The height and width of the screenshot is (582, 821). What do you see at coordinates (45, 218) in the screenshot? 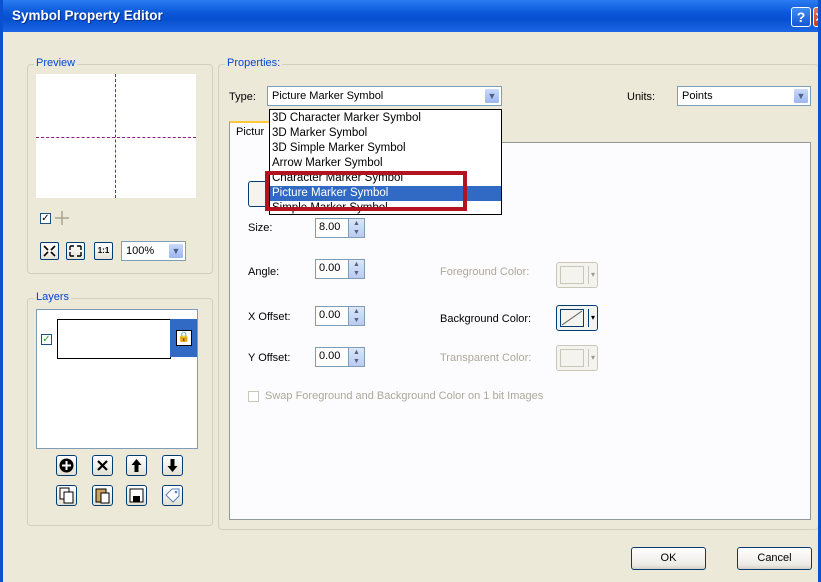
I see `preview-checkbox: ✓` at bounding box center [45, 218].